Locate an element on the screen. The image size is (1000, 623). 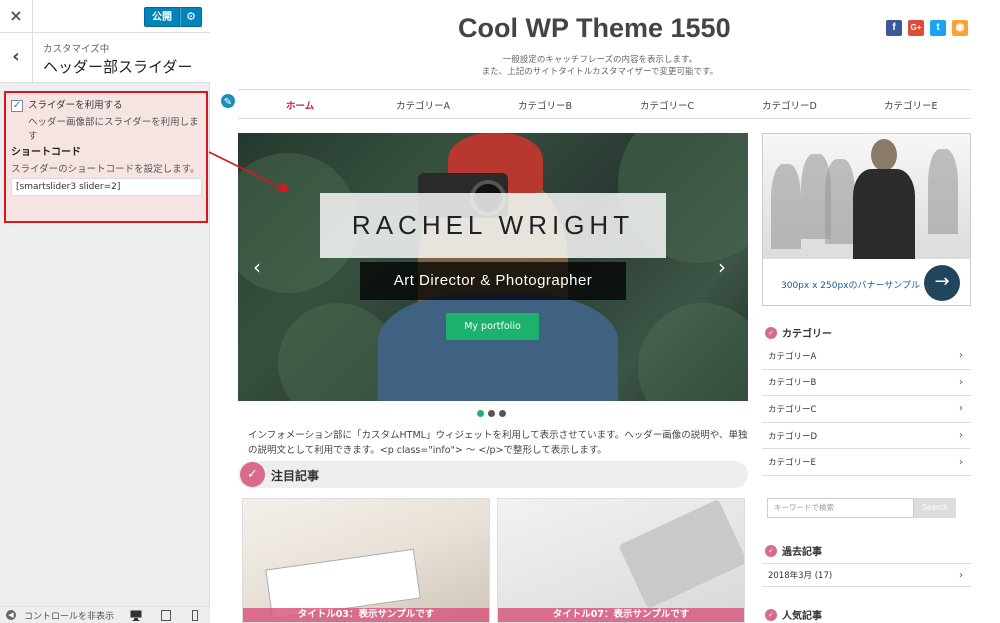
category-item: カテゴリーC › is located at coordinates (866, 409).